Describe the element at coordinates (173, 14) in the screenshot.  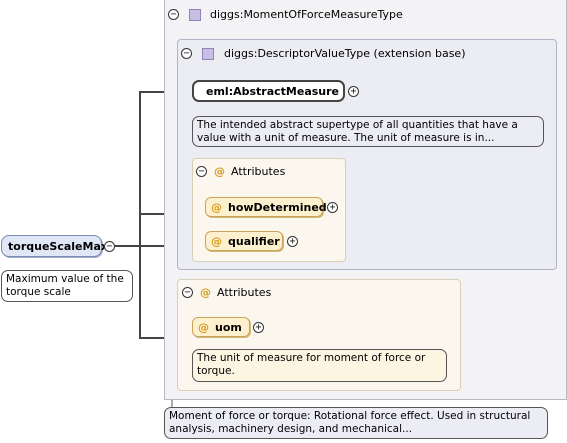
I see `complex-type-collapse-button: −` at that location.